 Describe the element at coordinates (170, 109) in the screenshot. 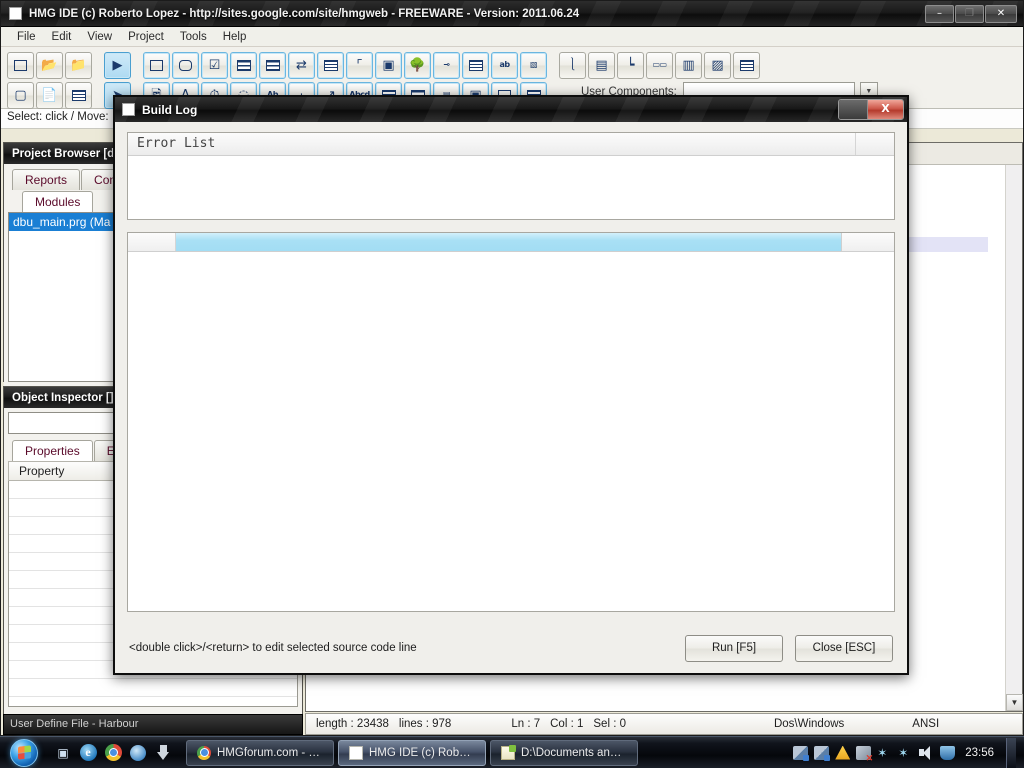

I see `build-log-title: Build Log` at that location.